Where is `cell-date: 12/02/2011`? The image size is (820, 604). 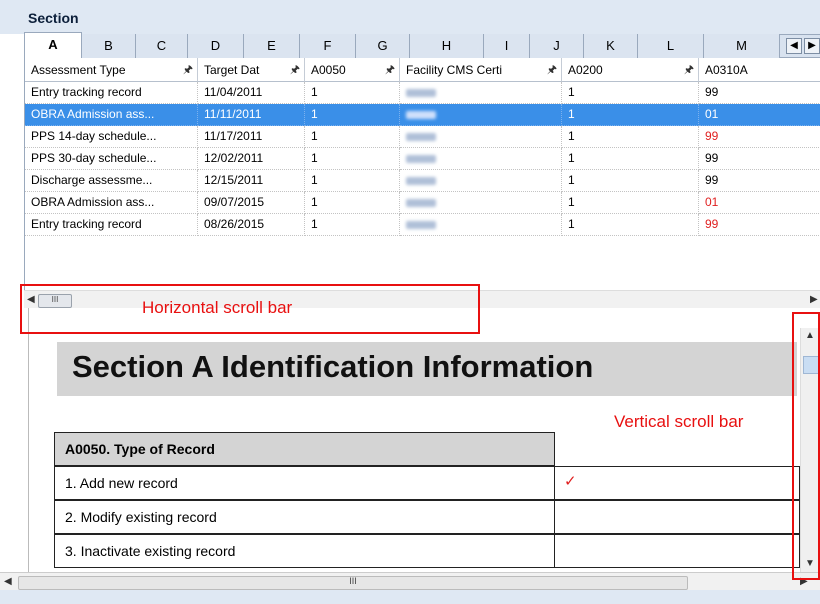 cell-date: 12/02/2011 is located at coordinates (251, 159).